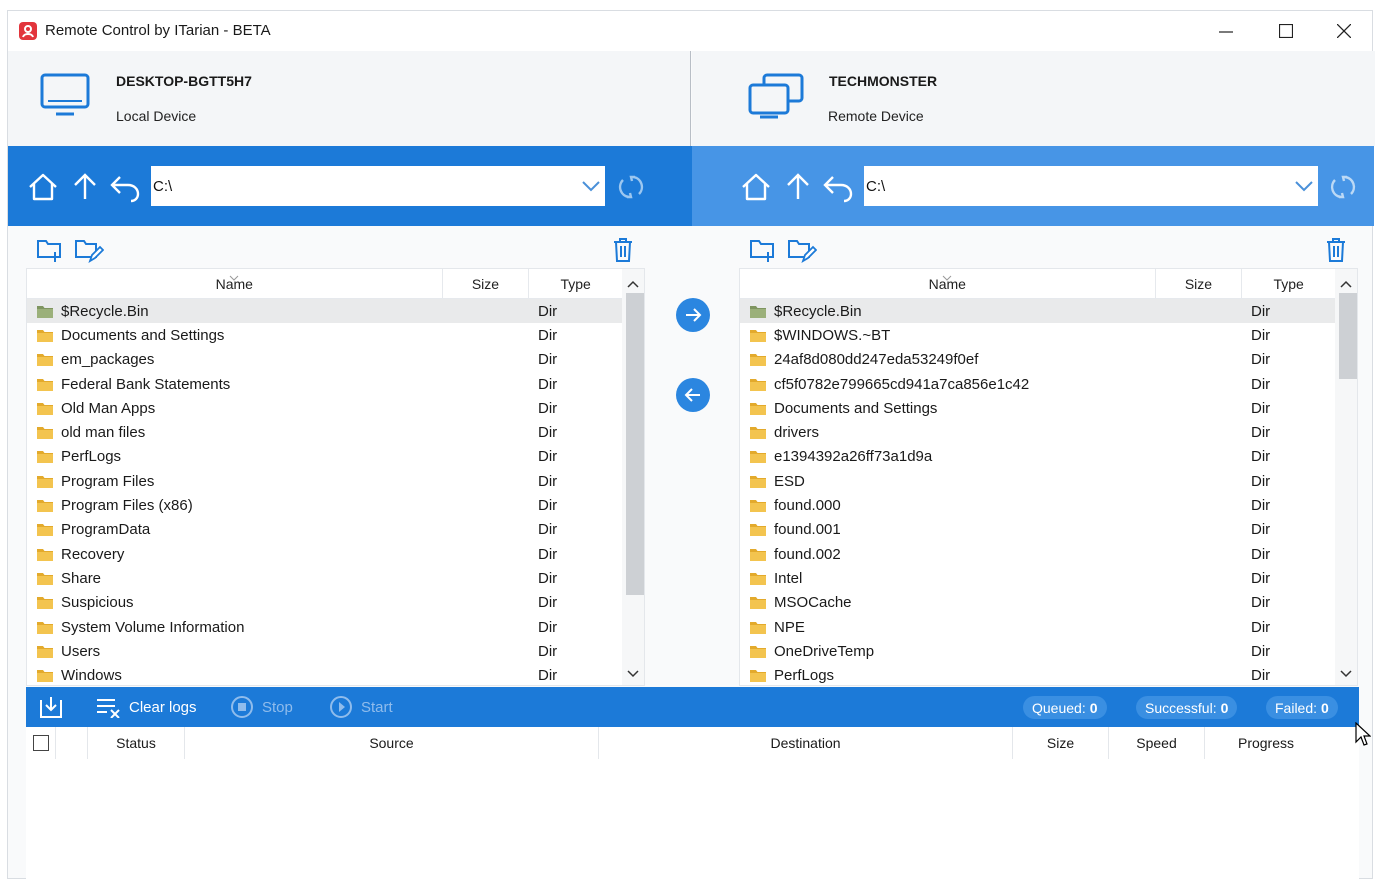 The height and width of the screenshot is (880, 1380). What do you see at coordinates (108, 360) in the screenshot?
I see `file-name: em_packages` at bounding box center [108, 360].